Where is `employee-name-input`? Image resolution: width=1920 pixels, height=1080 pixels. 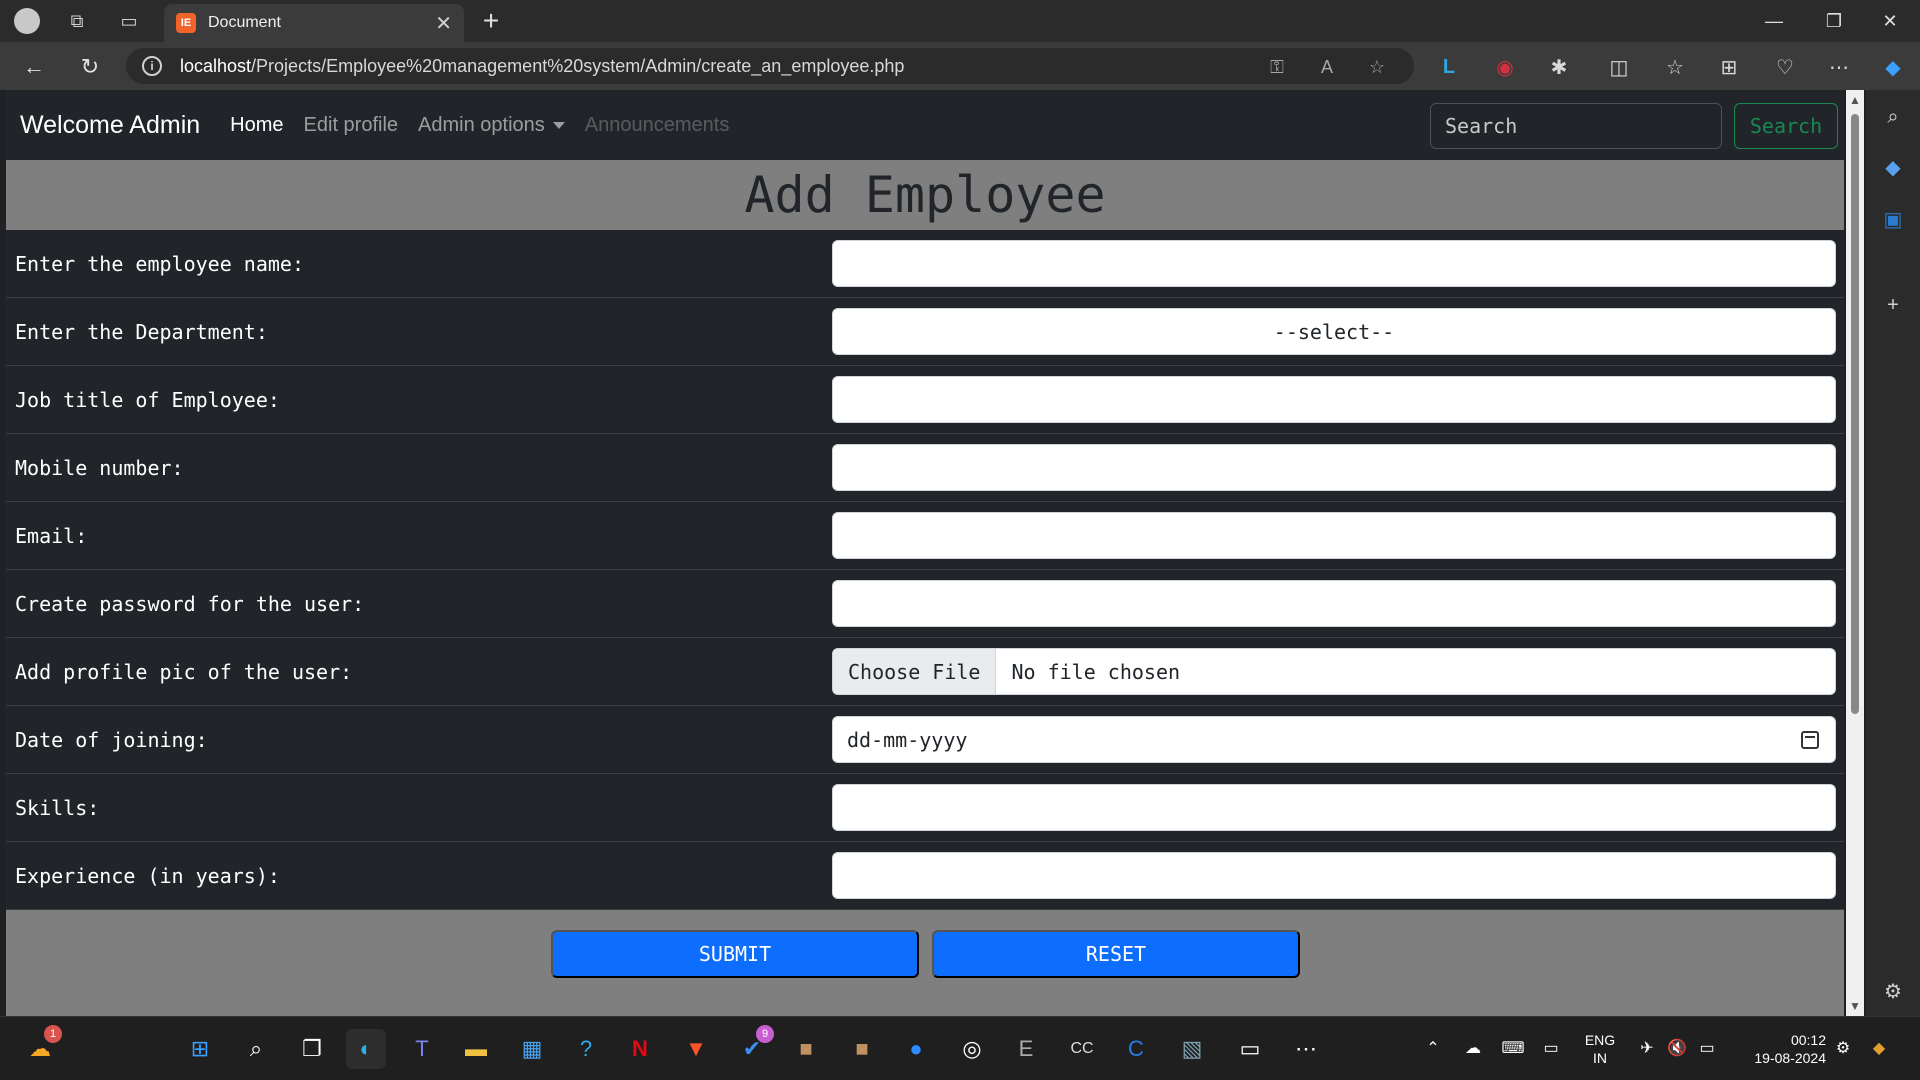
employee-name-input is located at coordinates (1334, 263).